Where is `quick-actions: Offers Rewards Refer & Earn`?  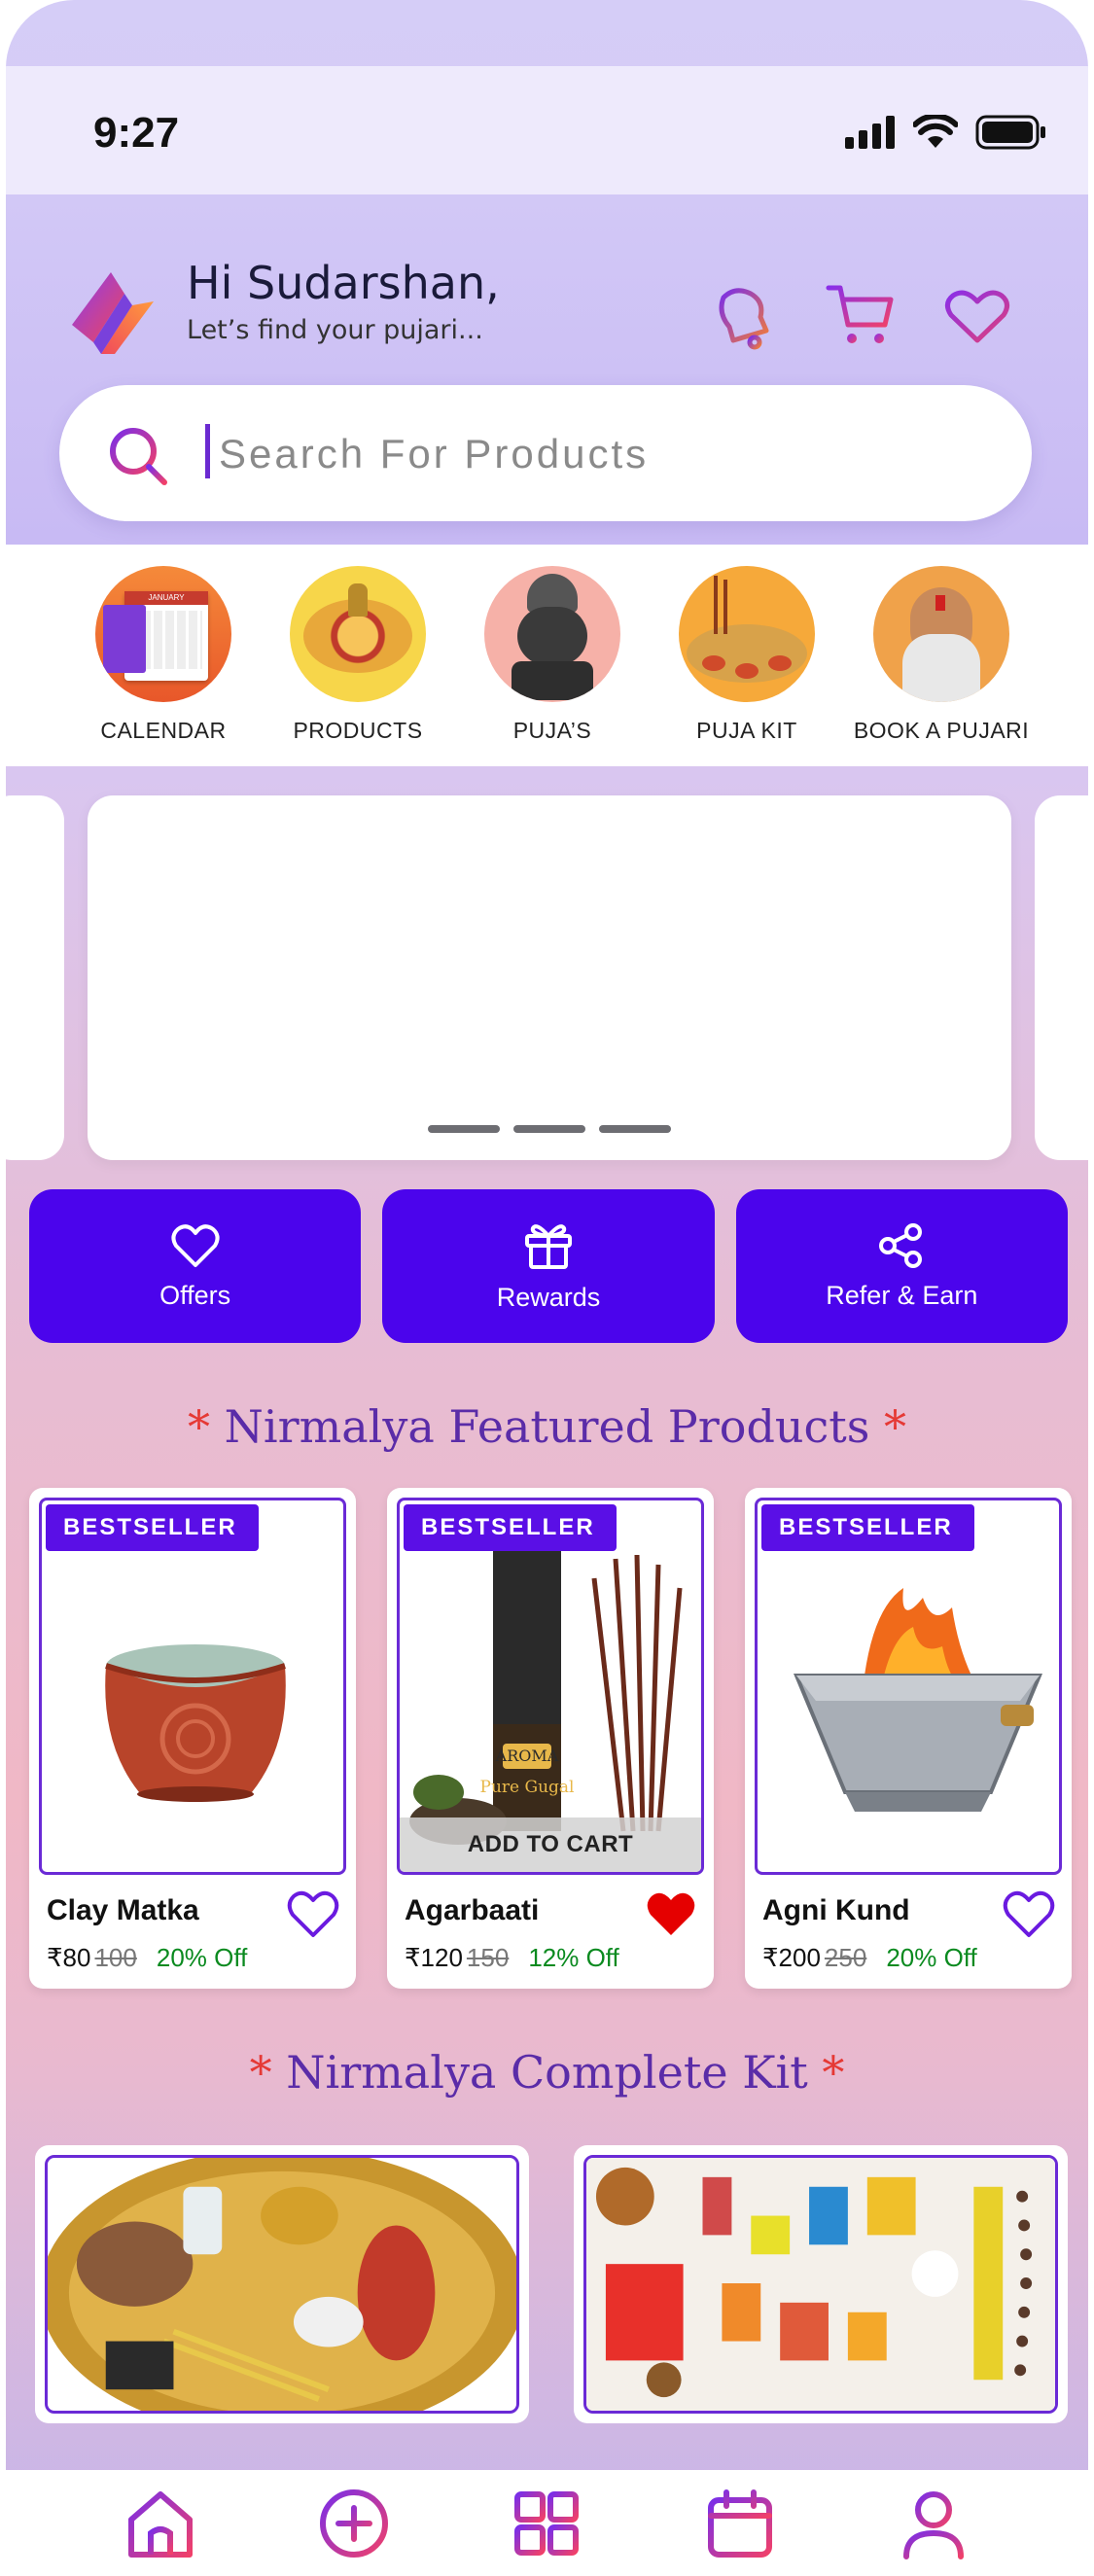 quick-actions: Offers Rewards Refer & Earn is located at coordinates (548, 1266).